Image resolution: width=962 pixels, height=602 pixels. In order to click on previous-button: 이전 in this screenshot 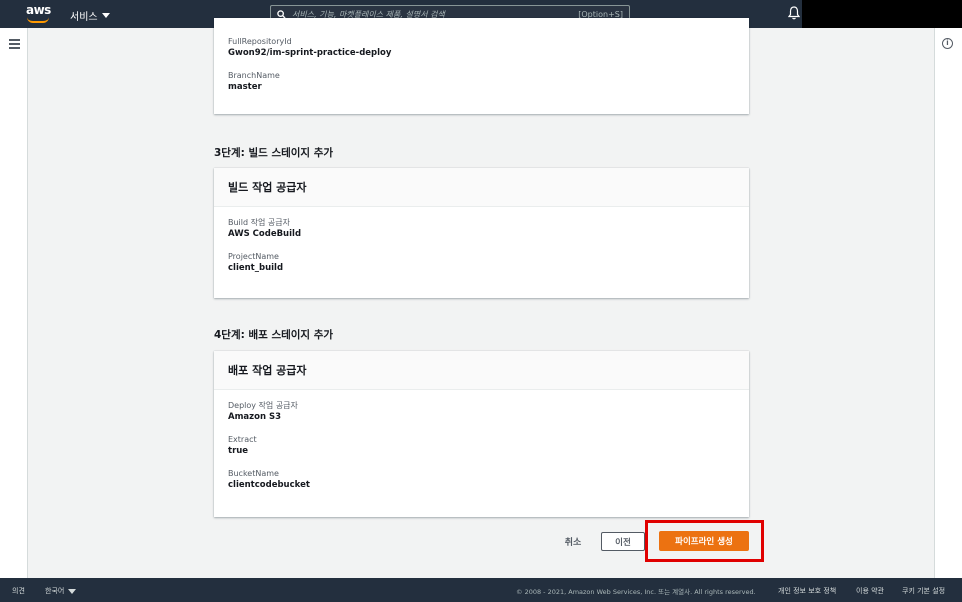, I will do `click(623, 541)`.